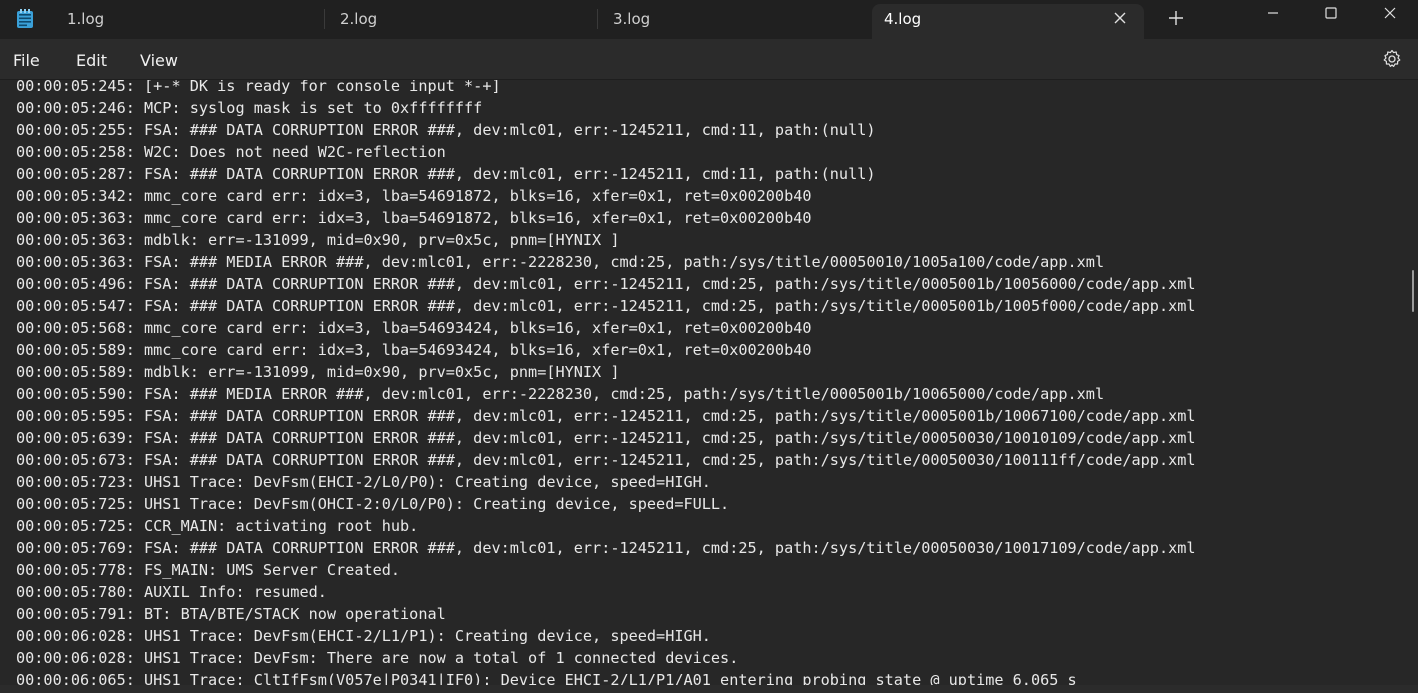 The image size is (1418, 693). What do you see at coordinates (1392, 59) in the screenshot?
I see `gear-icon` at bounding box center [1392, 59].